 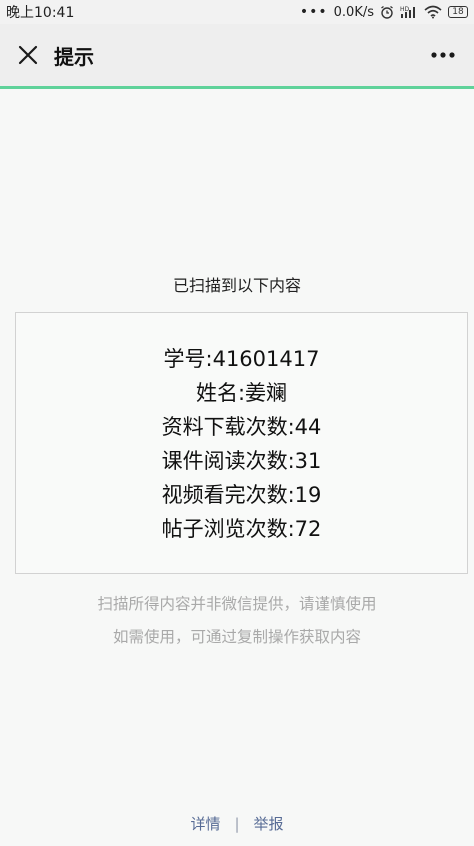 I want to click on status-right: ••• 0.0K/s HD 18, so click(x=384, y=12).